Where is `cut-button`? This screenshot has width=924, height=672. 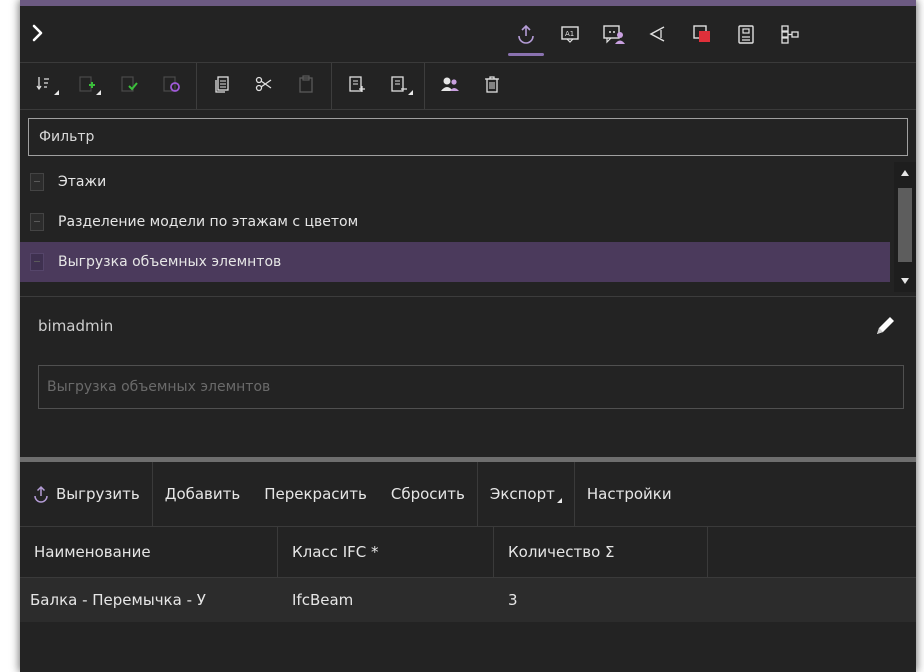 cut-button is located at coordinates (264, 86).